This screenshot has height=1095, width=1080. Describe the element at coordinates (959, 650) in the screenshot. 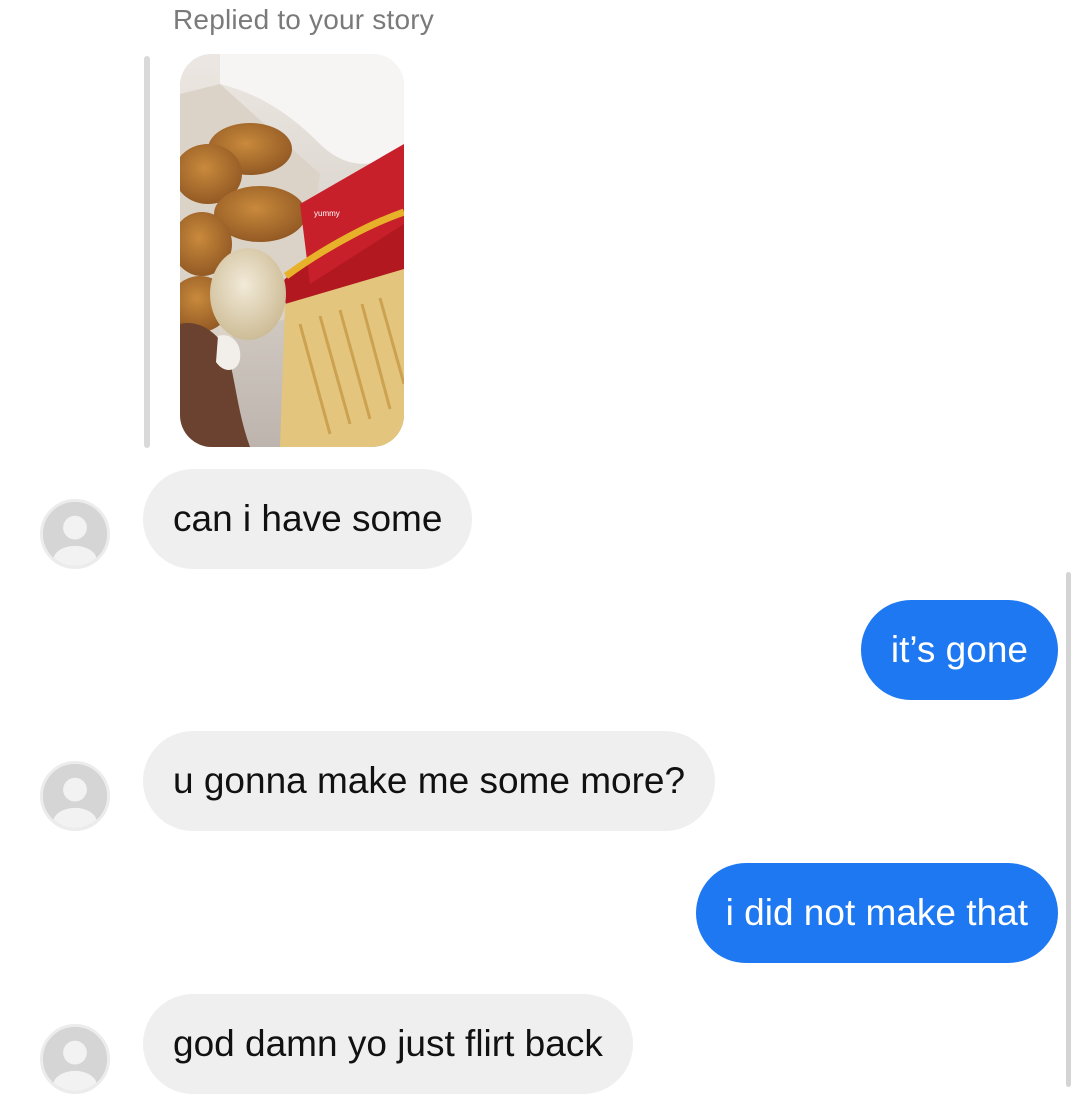

I see `message-bubble-outgoing: it’s gone` at that location.